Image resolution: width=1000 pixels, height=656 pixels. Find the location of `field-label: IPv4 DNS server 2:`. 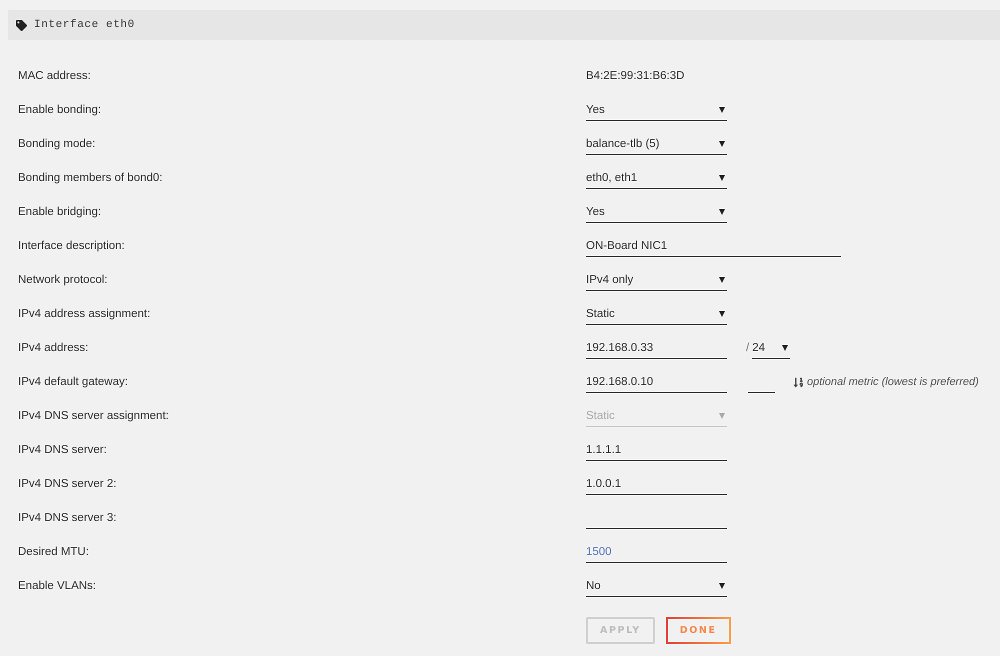

field-label: IPv4 DNS server 2: is located at coordinates (67, 484).